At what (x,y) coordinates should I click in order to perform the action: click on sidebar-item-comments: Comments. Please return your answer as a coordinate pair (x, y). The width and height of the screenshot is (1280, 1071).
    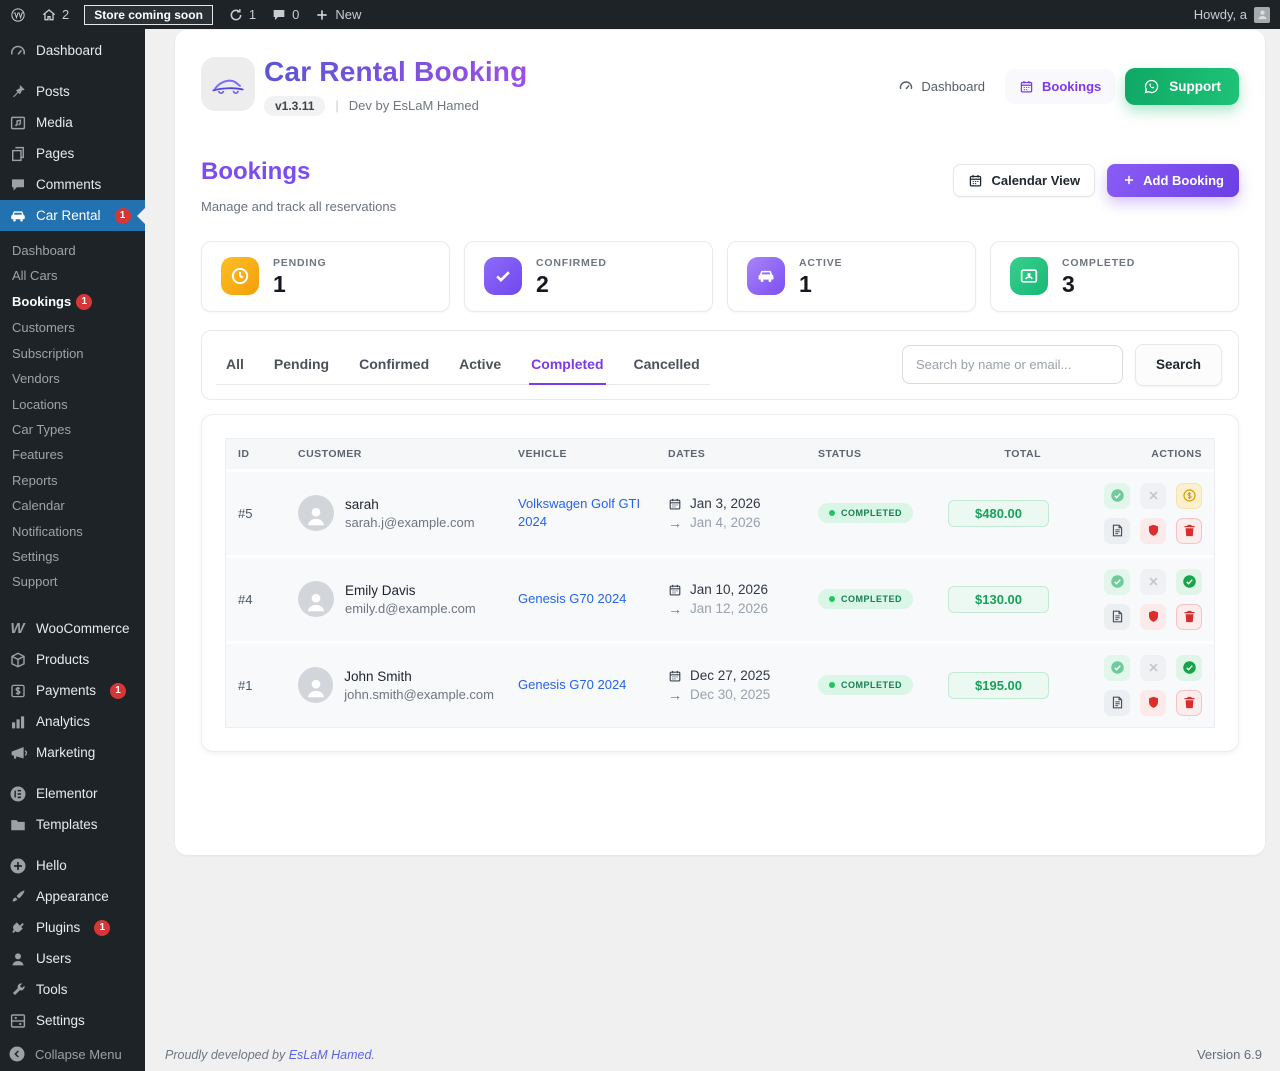
    Looking at the image, I should click on (72, 184).